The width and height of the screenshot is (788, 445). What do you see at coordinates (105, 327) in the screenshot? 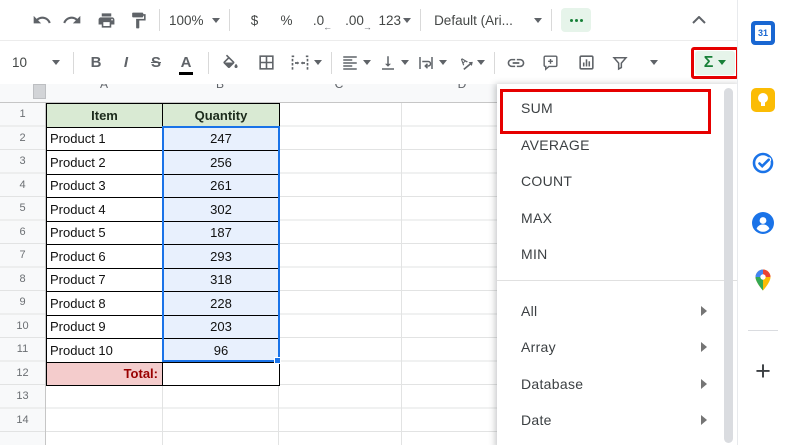
I see `cell-A10: Product 9` at bounding box center [105, 327].